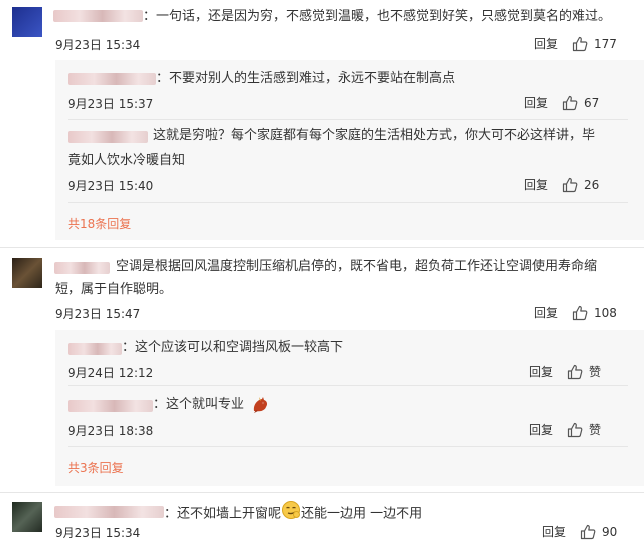 This screenshot has height=544, width=644. I want to click on comment-text: ：还不如墙上开窗呢 还能一边用 一边不用, so click(293, 514).